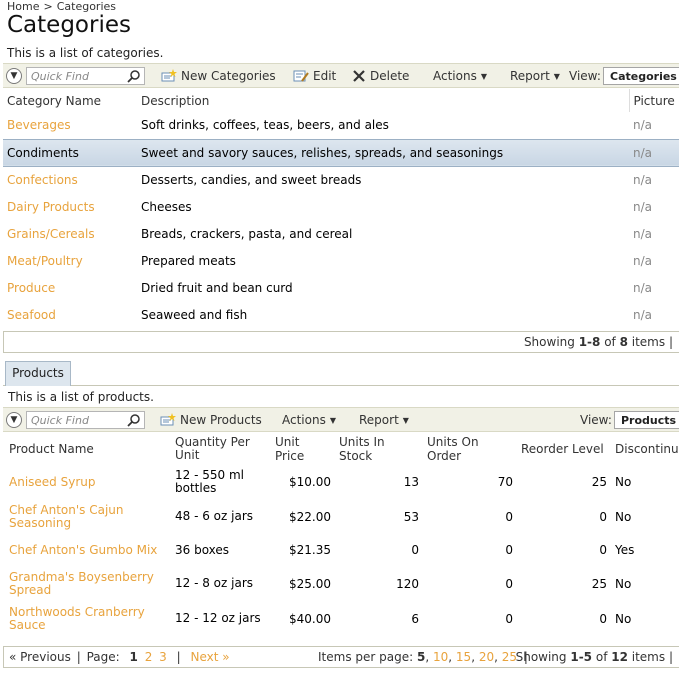 This screenshot has width=679, height=677. What do you see at coordinates (646, 420) in the screenshot?
I see `view-selector: Products` at bounding box center [646, 420].